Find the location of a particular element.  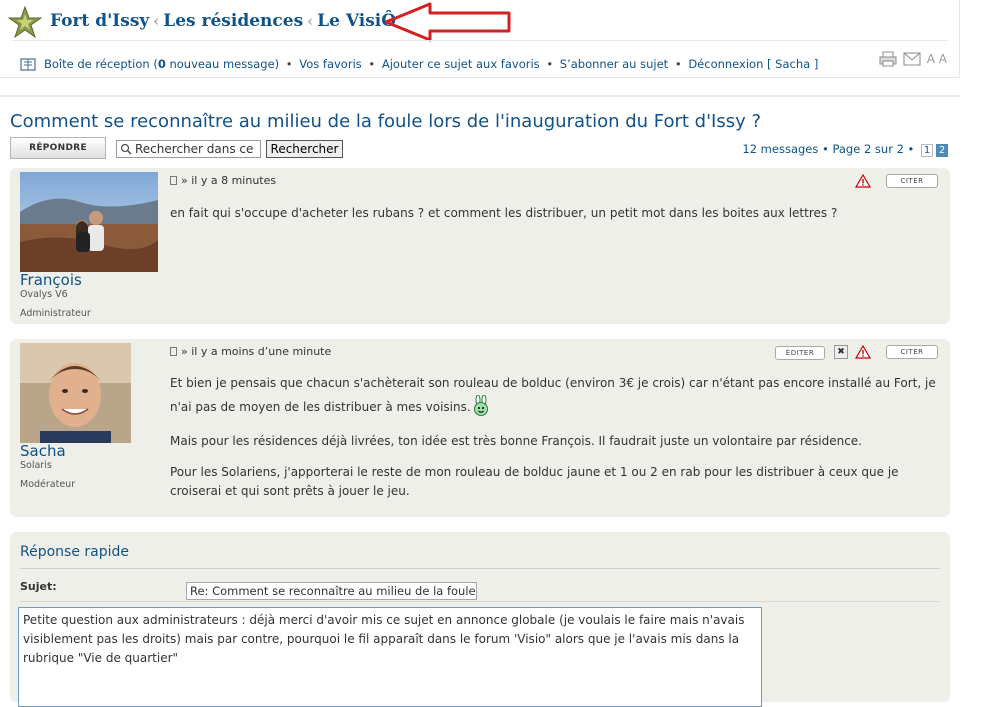

quick-reply-title: Réponse rapide is located at coordinates (75, 552).